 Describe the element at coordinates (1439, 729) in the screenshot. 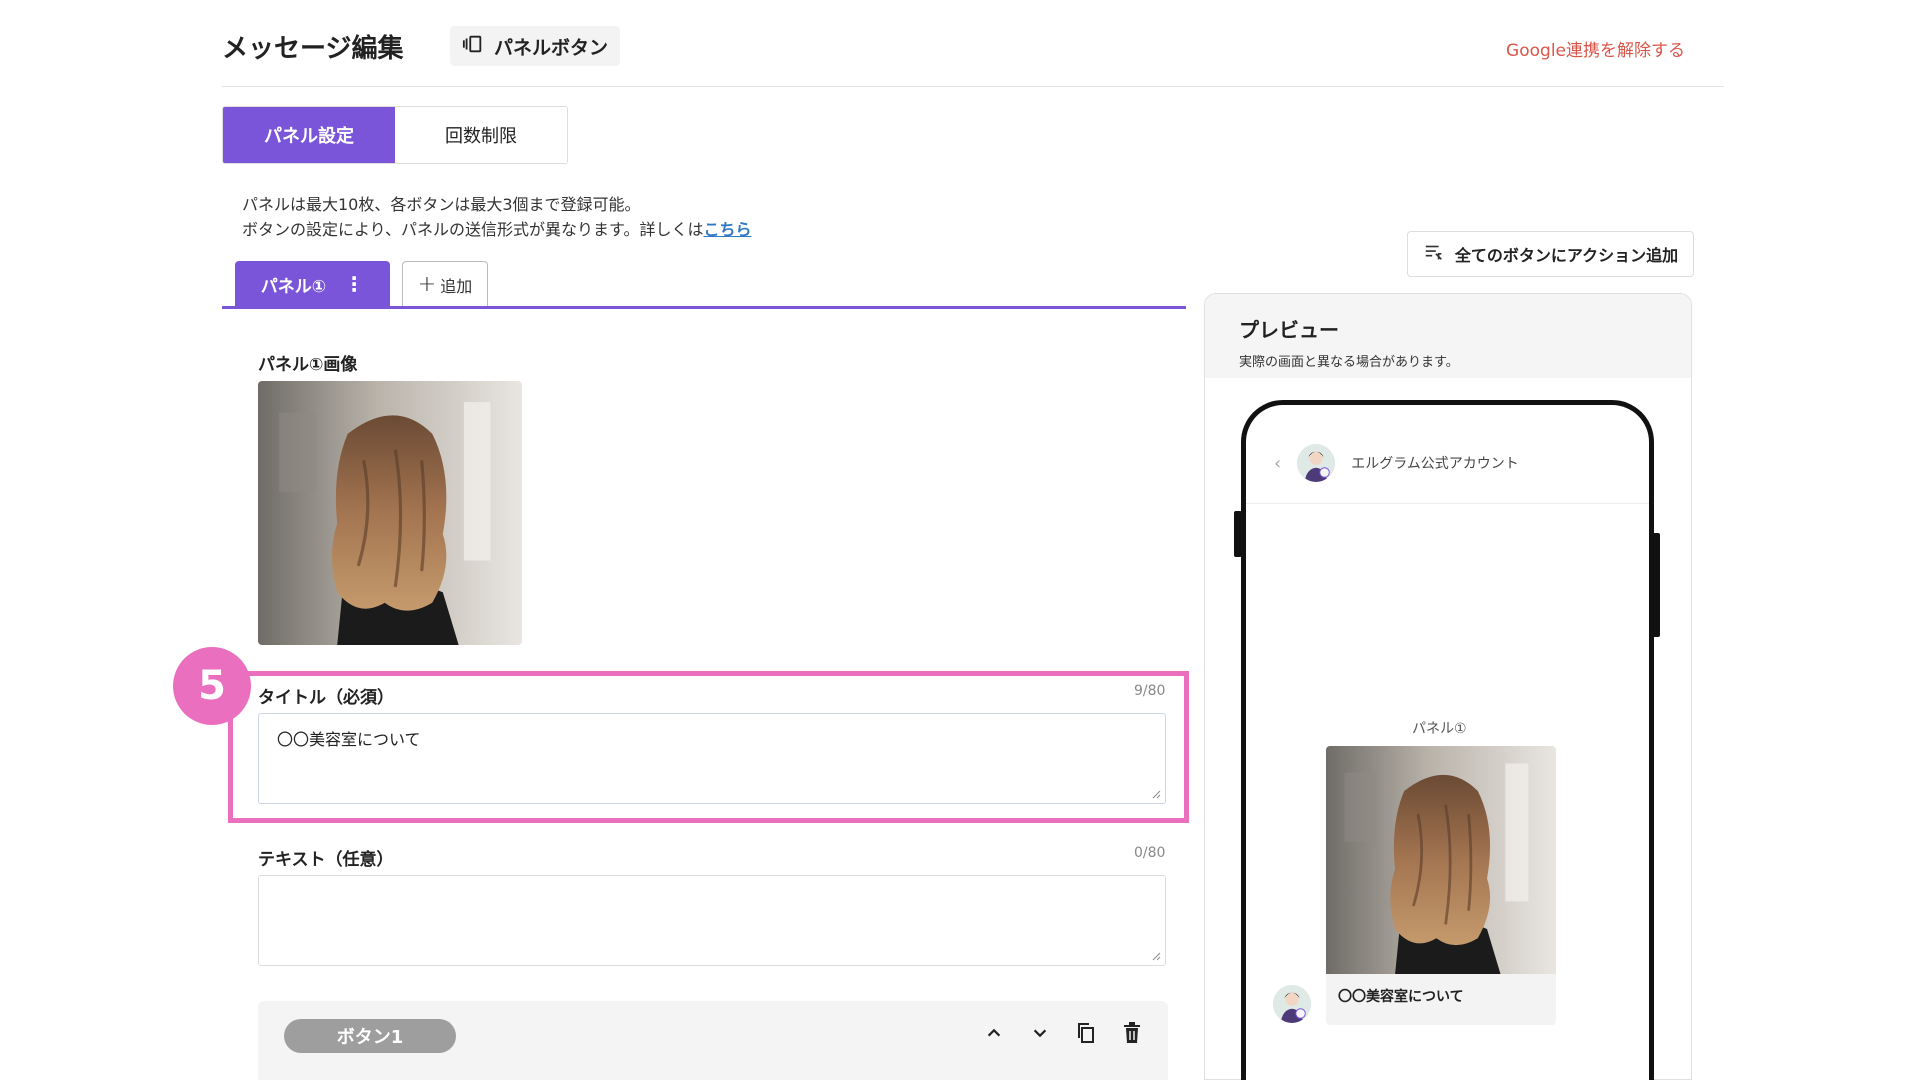

I see `preview-panel-label: パネル①` at that location.